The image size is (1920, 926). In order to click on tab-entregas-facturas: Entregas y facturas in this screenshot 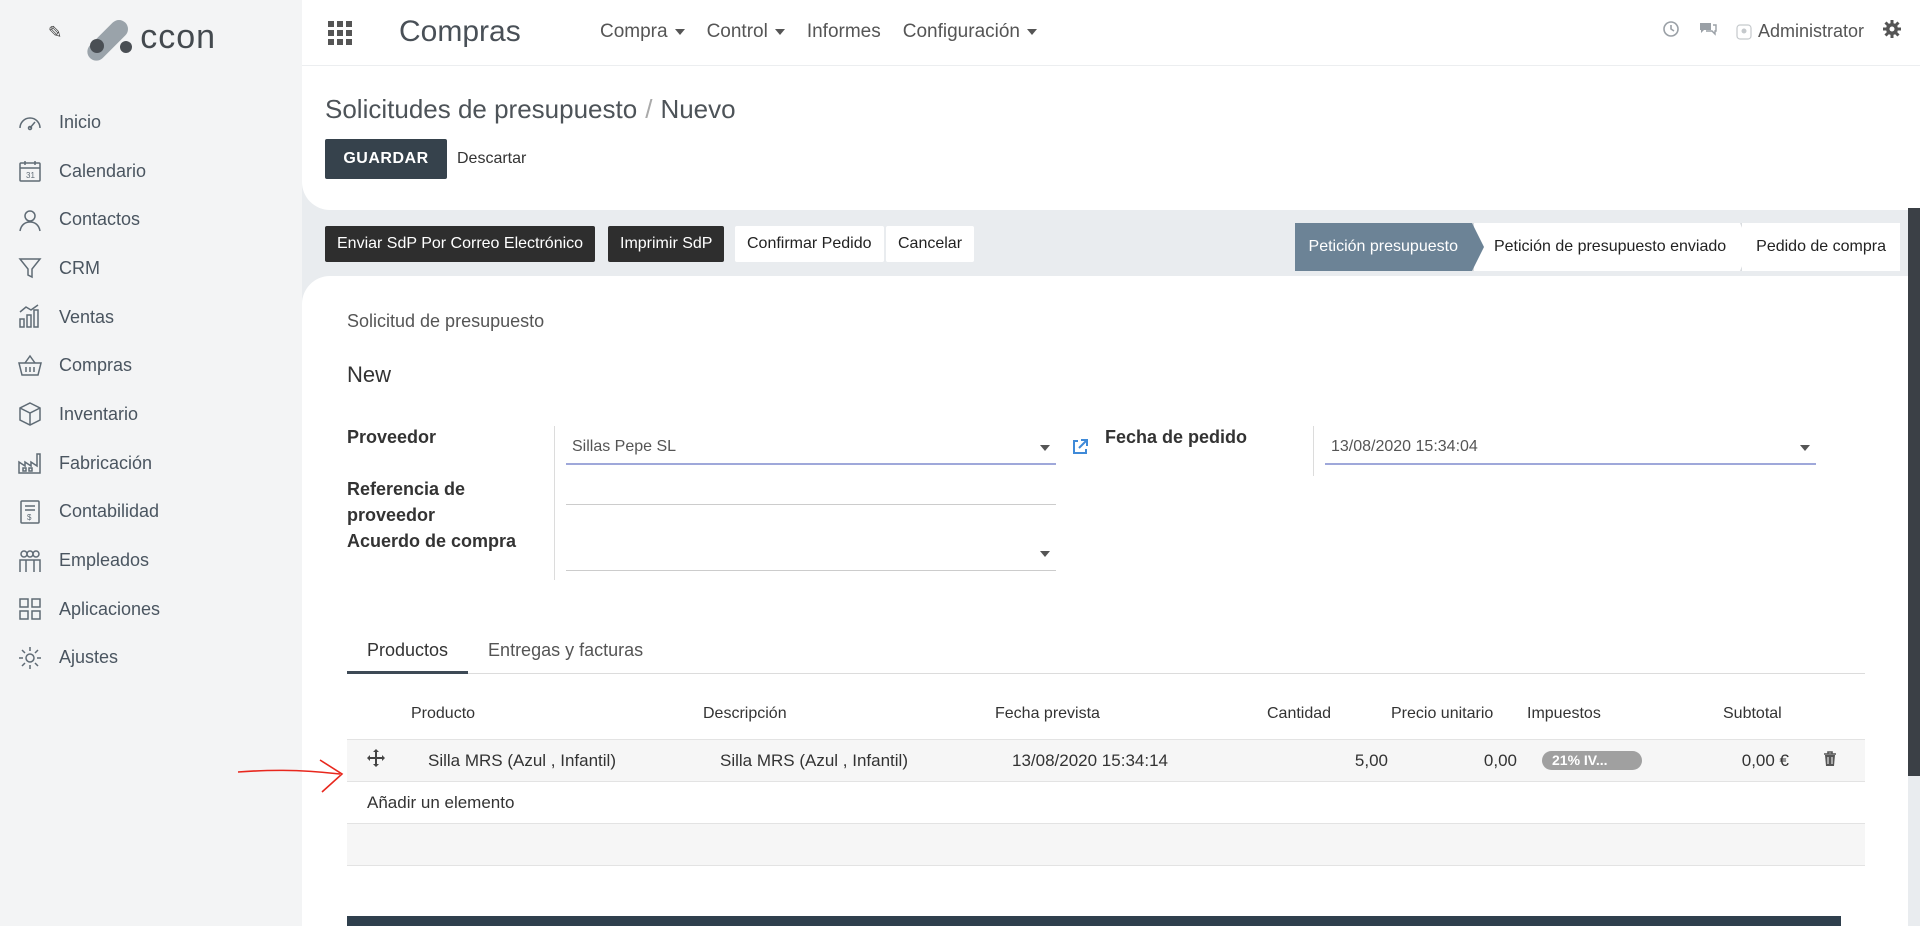, I will do `click(565, 650)`.